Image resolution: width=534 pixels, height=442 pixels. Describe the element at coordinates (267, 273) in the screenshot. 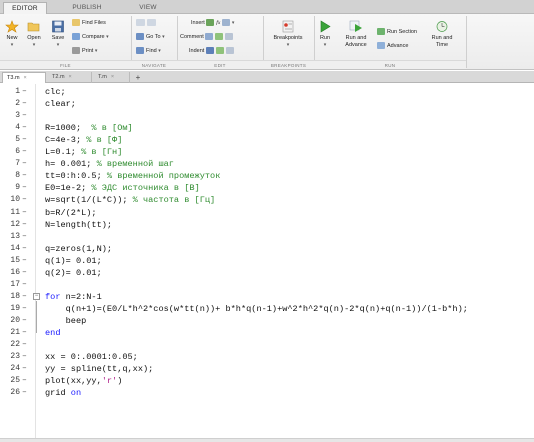

I see `code-line: 16– q(2)= 0.01;` at that location.